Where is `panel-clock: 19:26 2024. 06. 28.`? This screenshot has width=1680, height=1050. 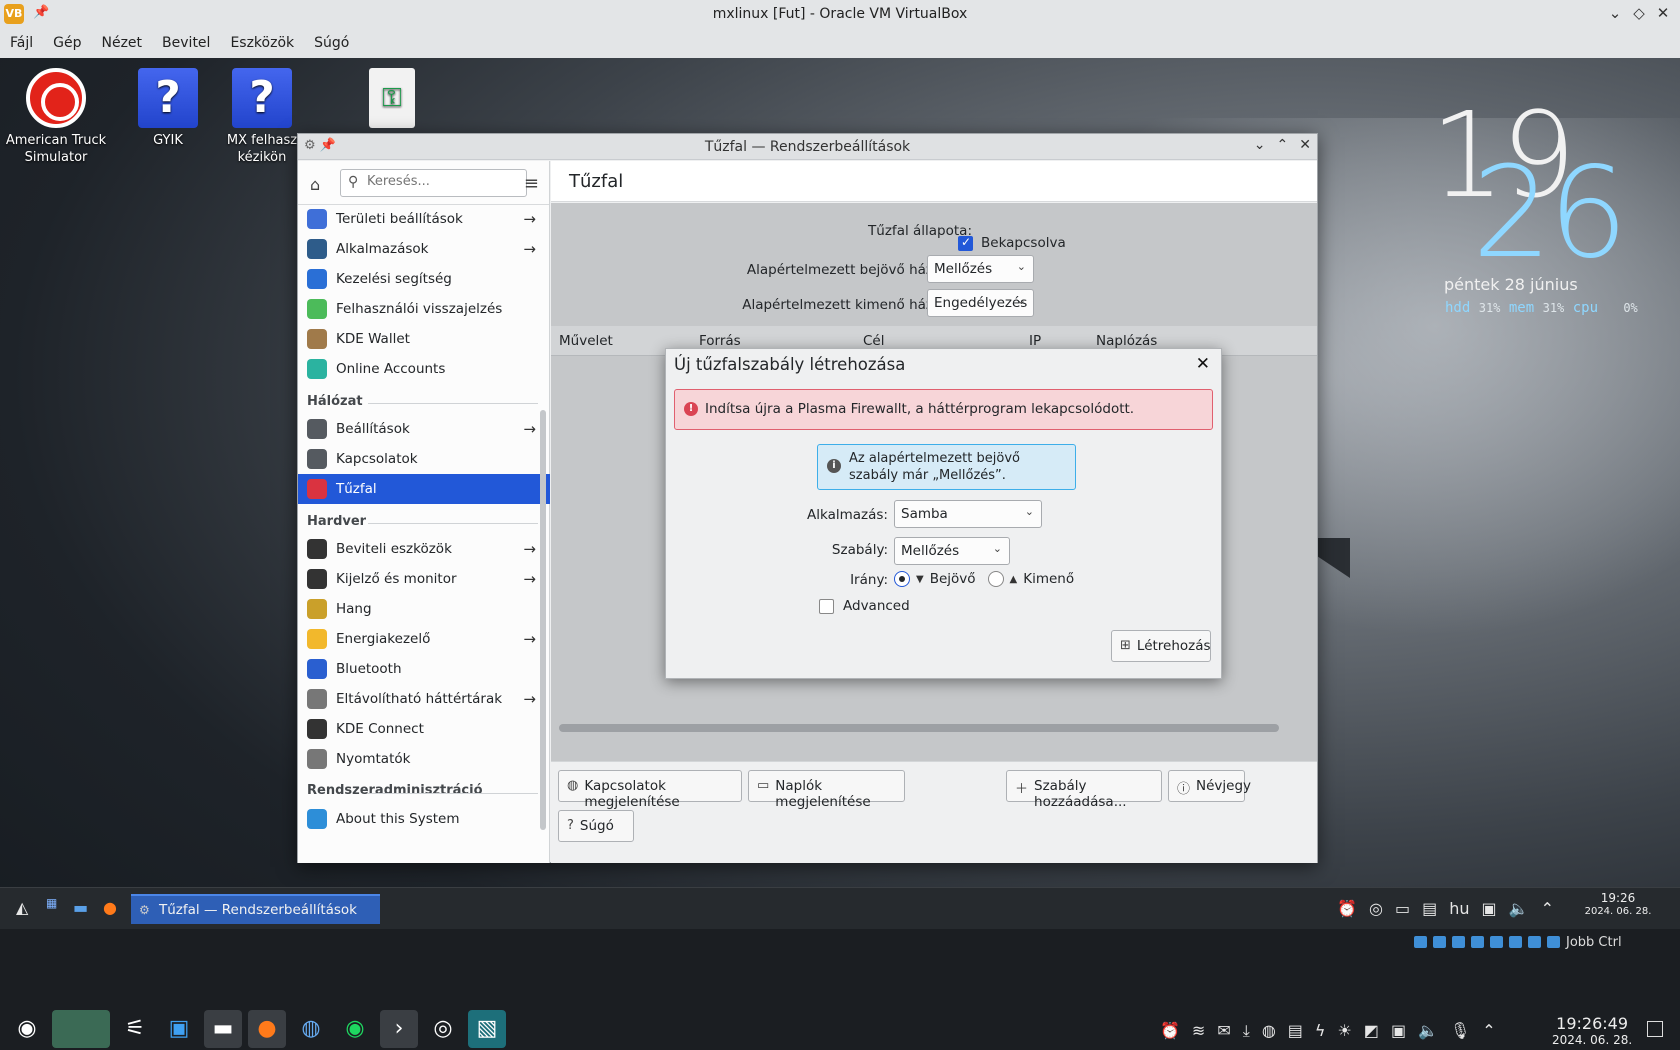 panel-clock: 19:26 2024. 06. 28. is located at coordinates (1618, 905).